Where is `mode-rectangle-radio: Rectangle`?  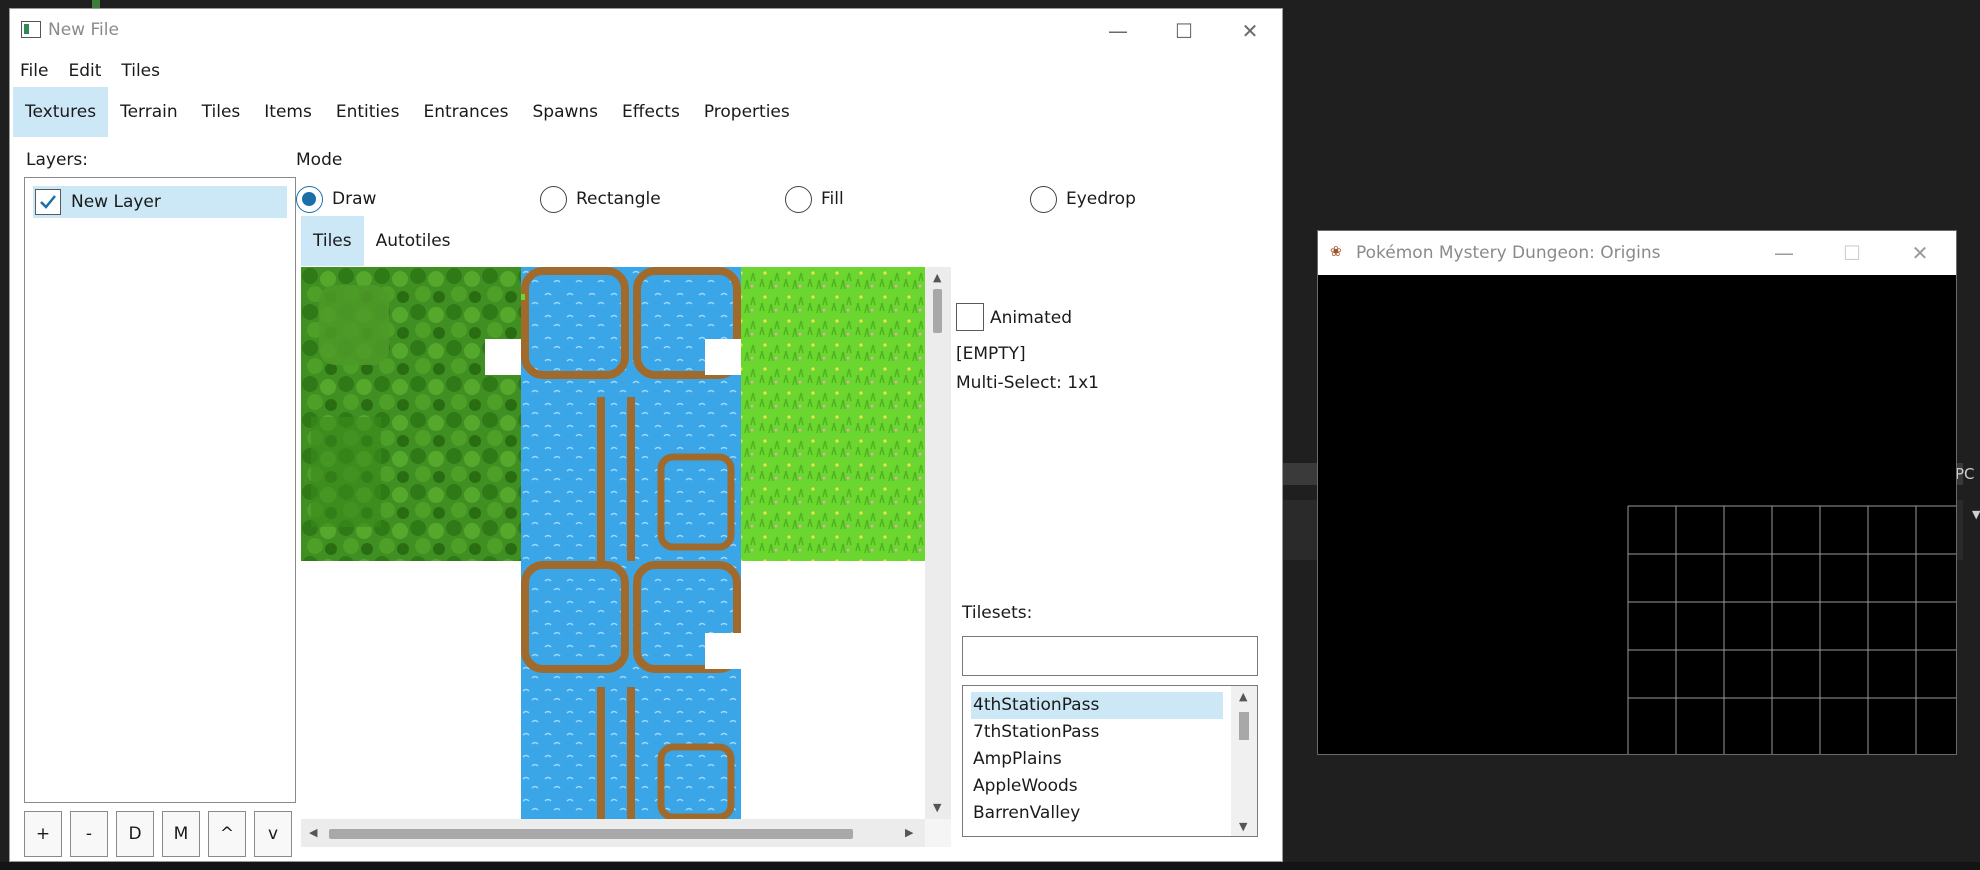 mode-rectangle-radio: Rectangle is located at coordinates (600, 199).